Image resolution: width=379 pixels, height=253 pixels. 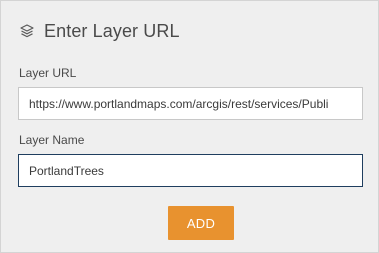 What do you see at coordinates (112, 30) in the screenshot?
I see `panel-title: Enter Layer URL` at bounding box center [112, 30].